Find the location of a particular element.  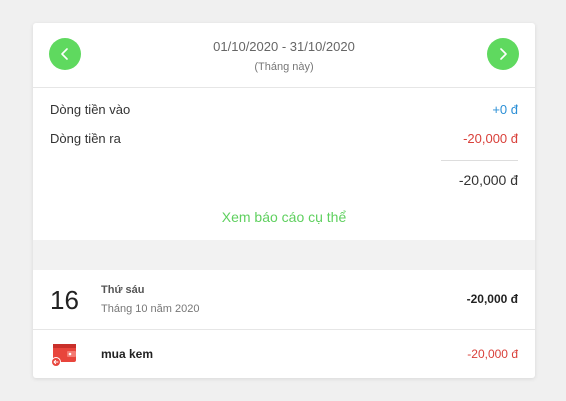

wallet-icon is located at coordinates (63, 355).